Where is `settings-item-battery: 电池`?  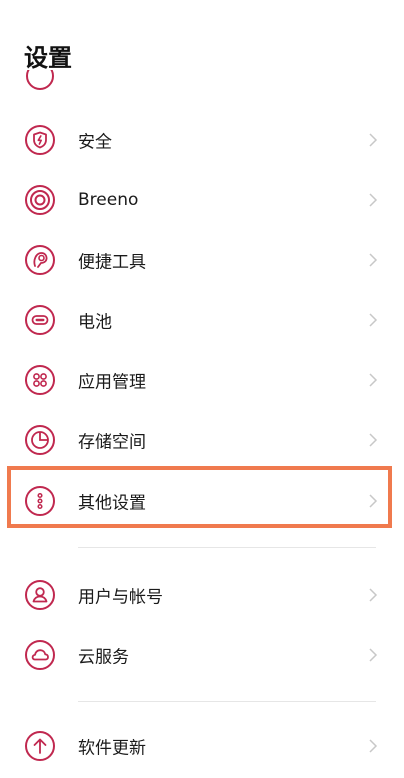 settings-item-battery: 电池 is located at coordinates (202, 320).